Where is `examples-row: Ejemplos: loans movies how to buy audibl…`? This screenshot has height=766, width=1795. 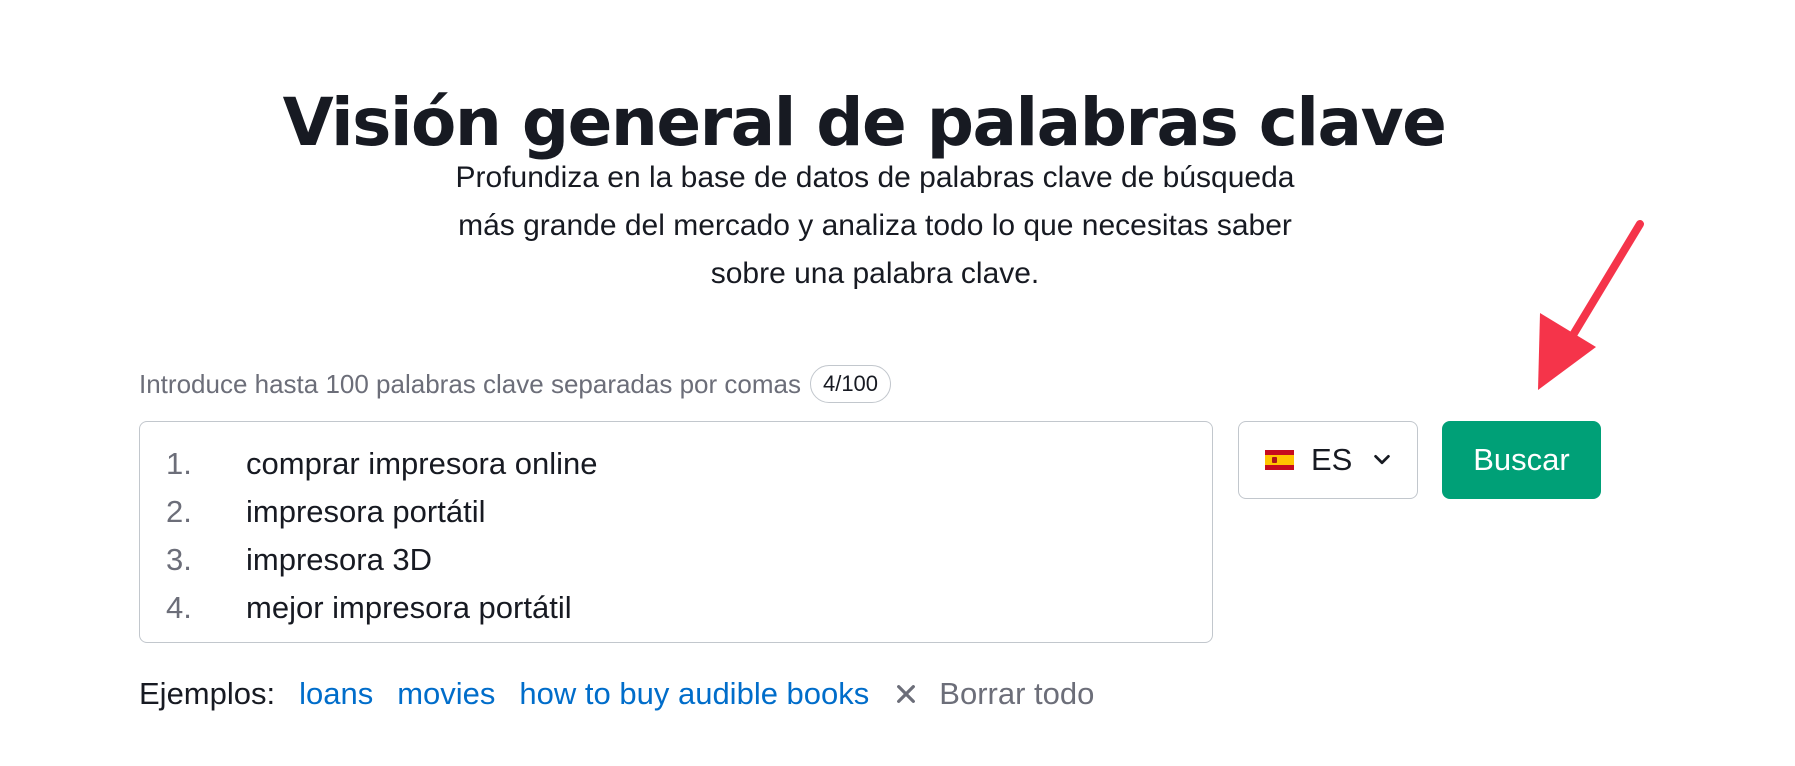 examples-row: Ejemplos: loans movies how to buy audibl… is located at coordinates (616, 694).